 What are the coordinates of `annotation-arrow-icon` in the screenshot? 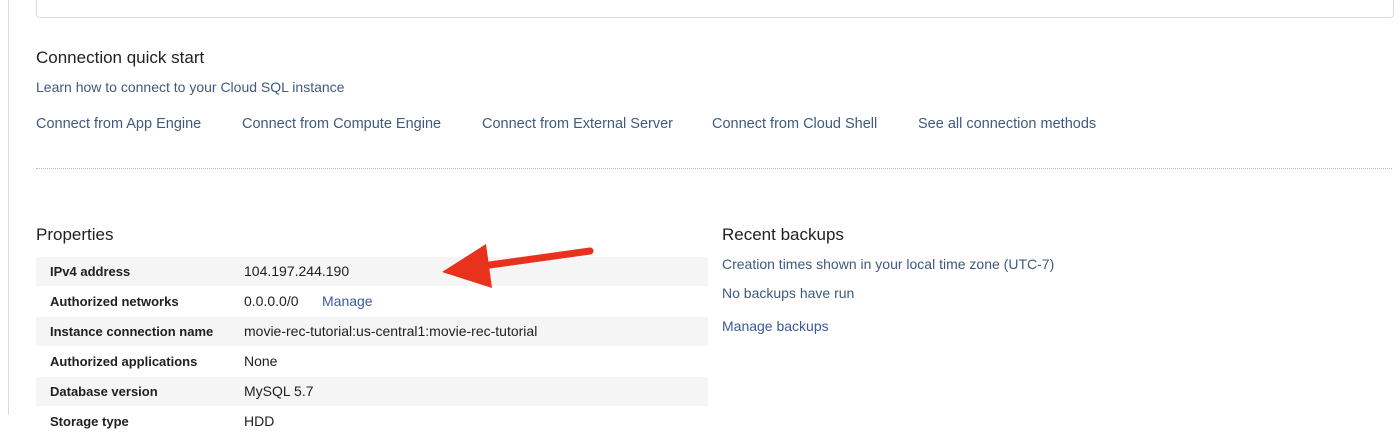 It's located at (518, 266).